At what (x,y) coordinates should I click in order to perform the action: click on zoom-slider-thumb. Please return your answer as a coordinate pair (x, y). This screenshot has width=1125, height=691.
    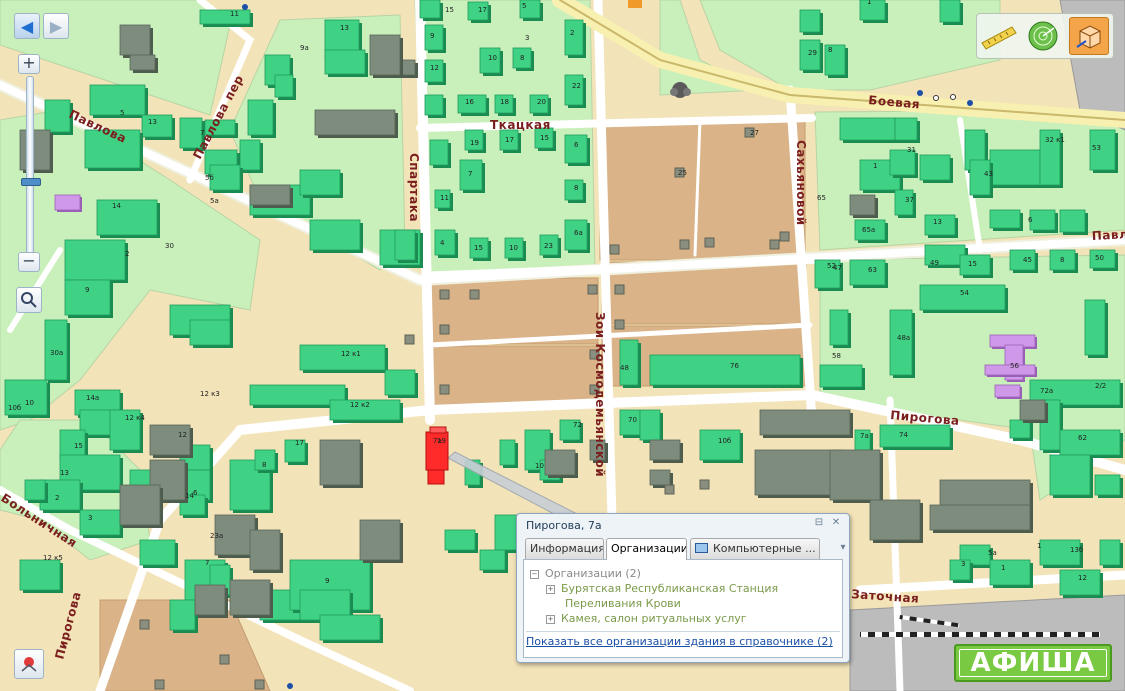
    Looking at the image, I should click on (31, 182).